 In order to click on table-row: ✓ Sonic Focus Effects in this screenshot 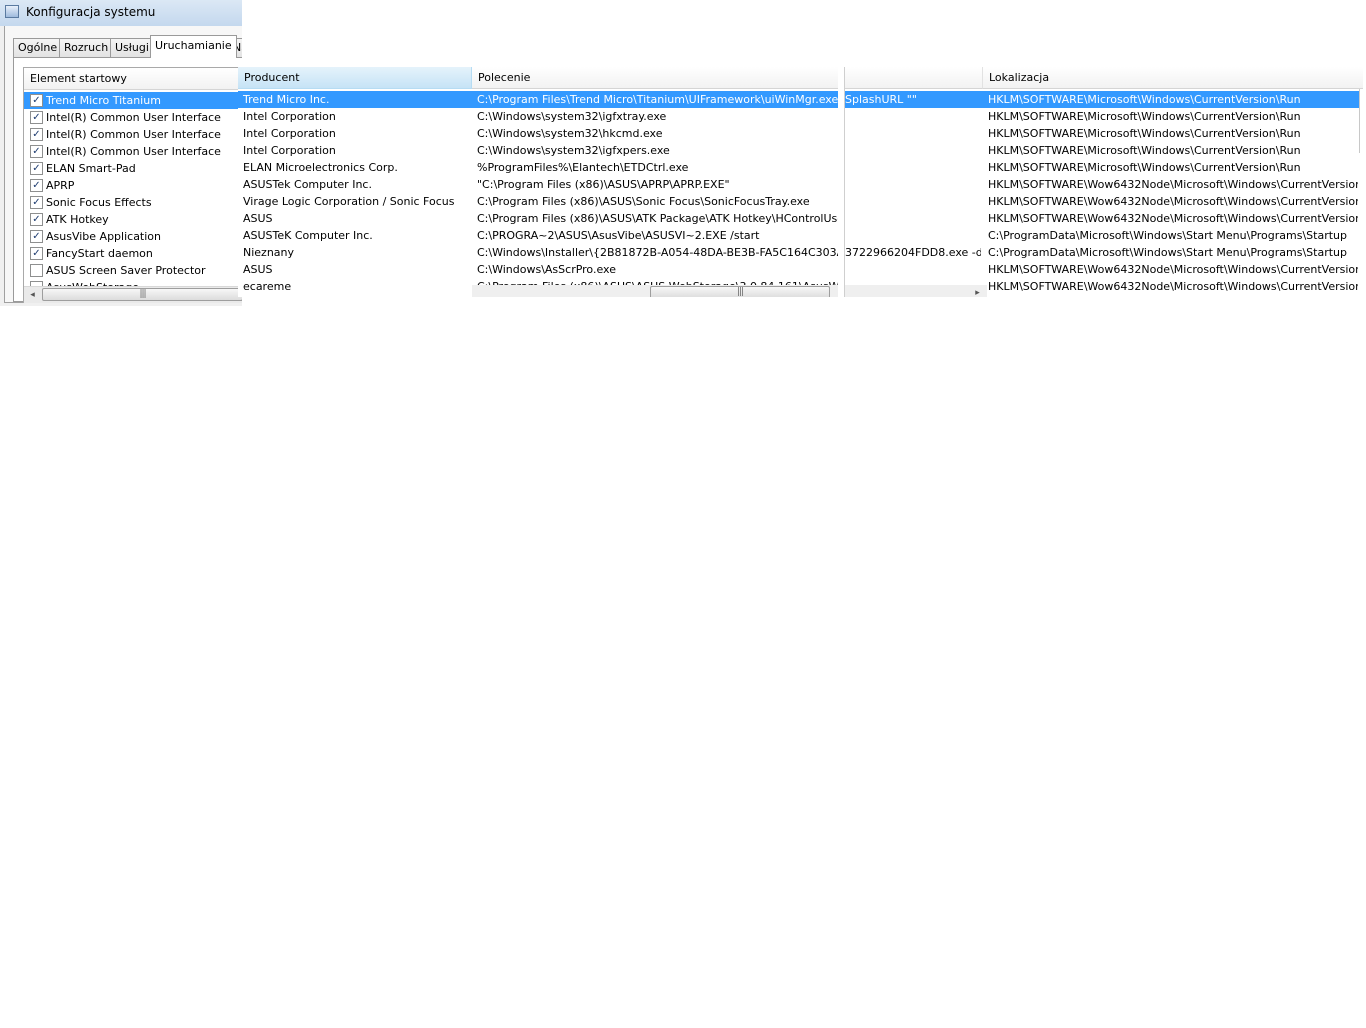, I will do `click(133, 202)`.